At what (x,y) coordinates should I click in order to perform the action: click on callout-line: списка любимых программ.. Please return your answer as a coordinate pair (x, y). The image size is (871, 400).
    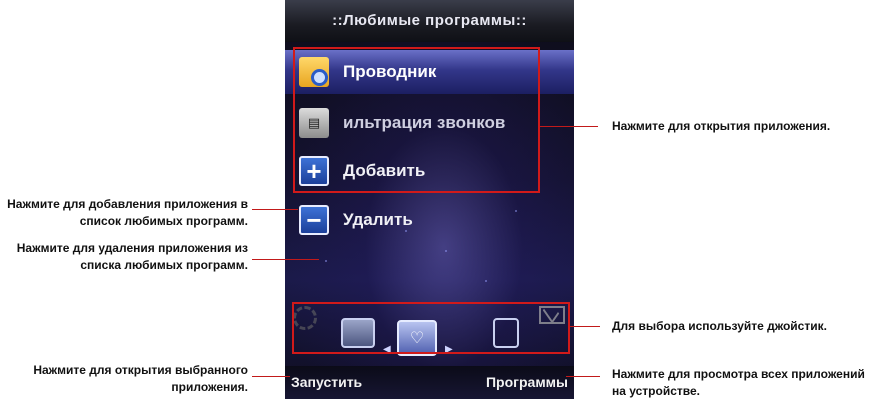
    Looking at the image, I should click on (164, 265).